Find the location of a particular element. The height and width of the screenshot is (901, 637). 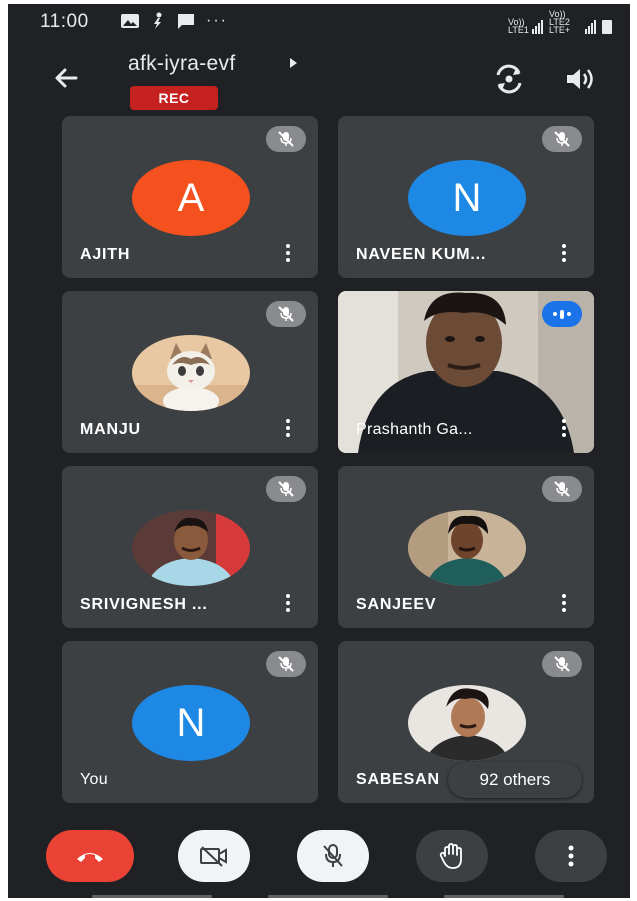

participant-name: SABESAN is located at coordinates (398, 779).